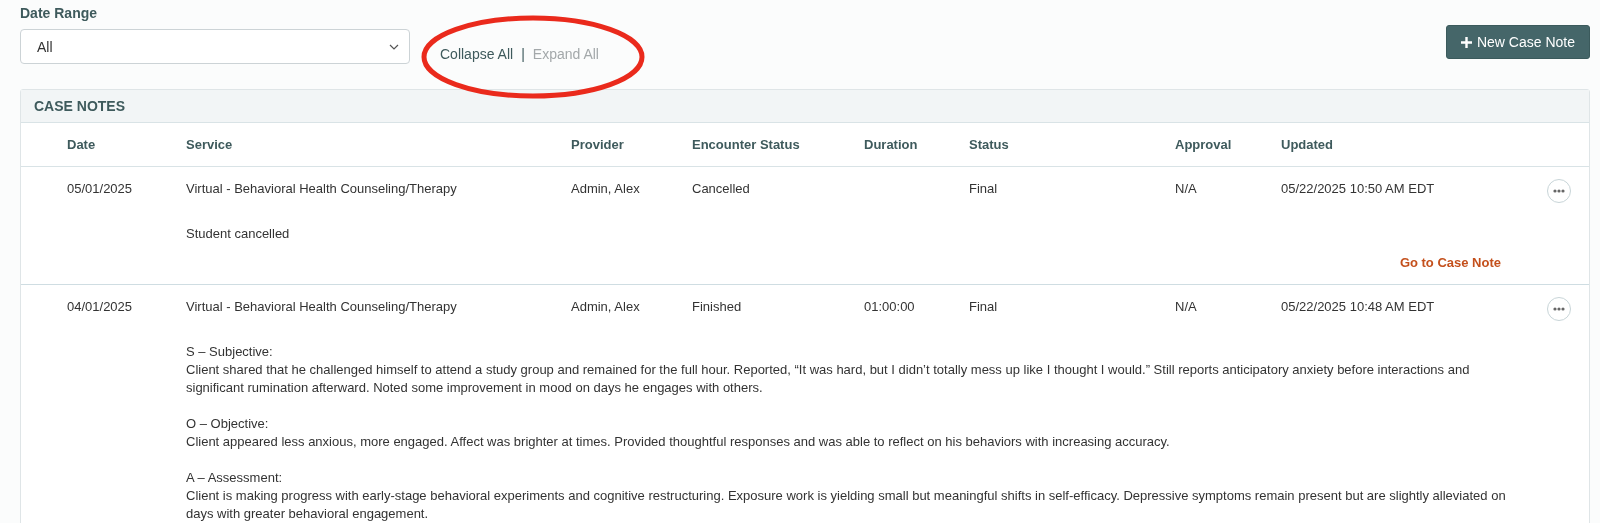 The image size is (1600, 523). I want to click on note-text: Client appeared less anxious, more engaged. Affect was brighter at times. Provided thoughtful responses and was able to reflect on his behaviors with increasing accuracy., so click(678, 442).